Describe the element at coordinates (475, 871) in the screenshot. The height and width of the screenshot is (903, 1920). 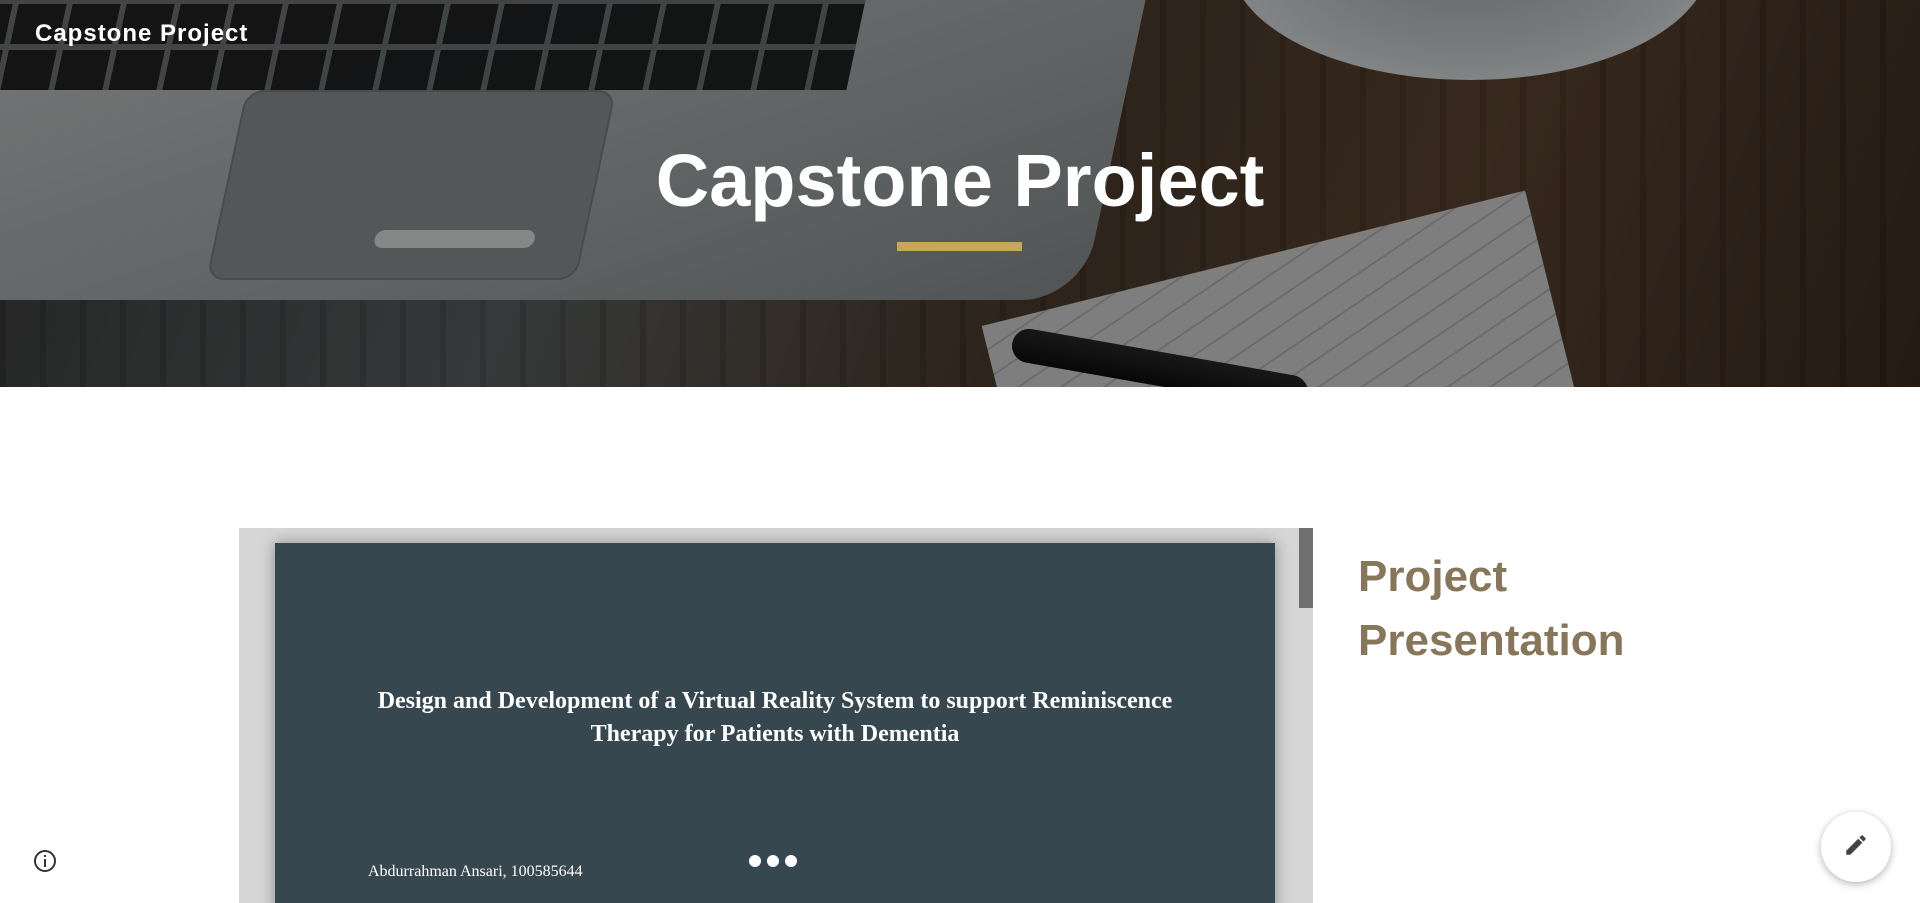
I see `slide-author: Abdurrahman Ansari, 100585644` at that location.